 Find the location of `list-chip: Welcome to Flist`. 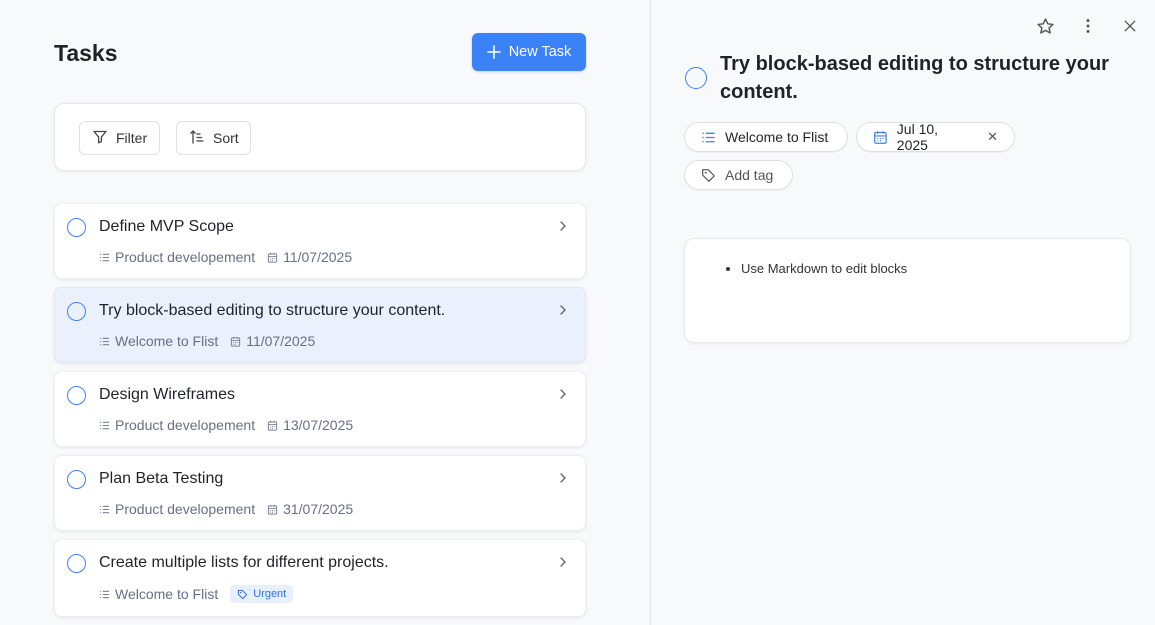

list-chip: Welcome to Flist is located at coordinates (766, 137).